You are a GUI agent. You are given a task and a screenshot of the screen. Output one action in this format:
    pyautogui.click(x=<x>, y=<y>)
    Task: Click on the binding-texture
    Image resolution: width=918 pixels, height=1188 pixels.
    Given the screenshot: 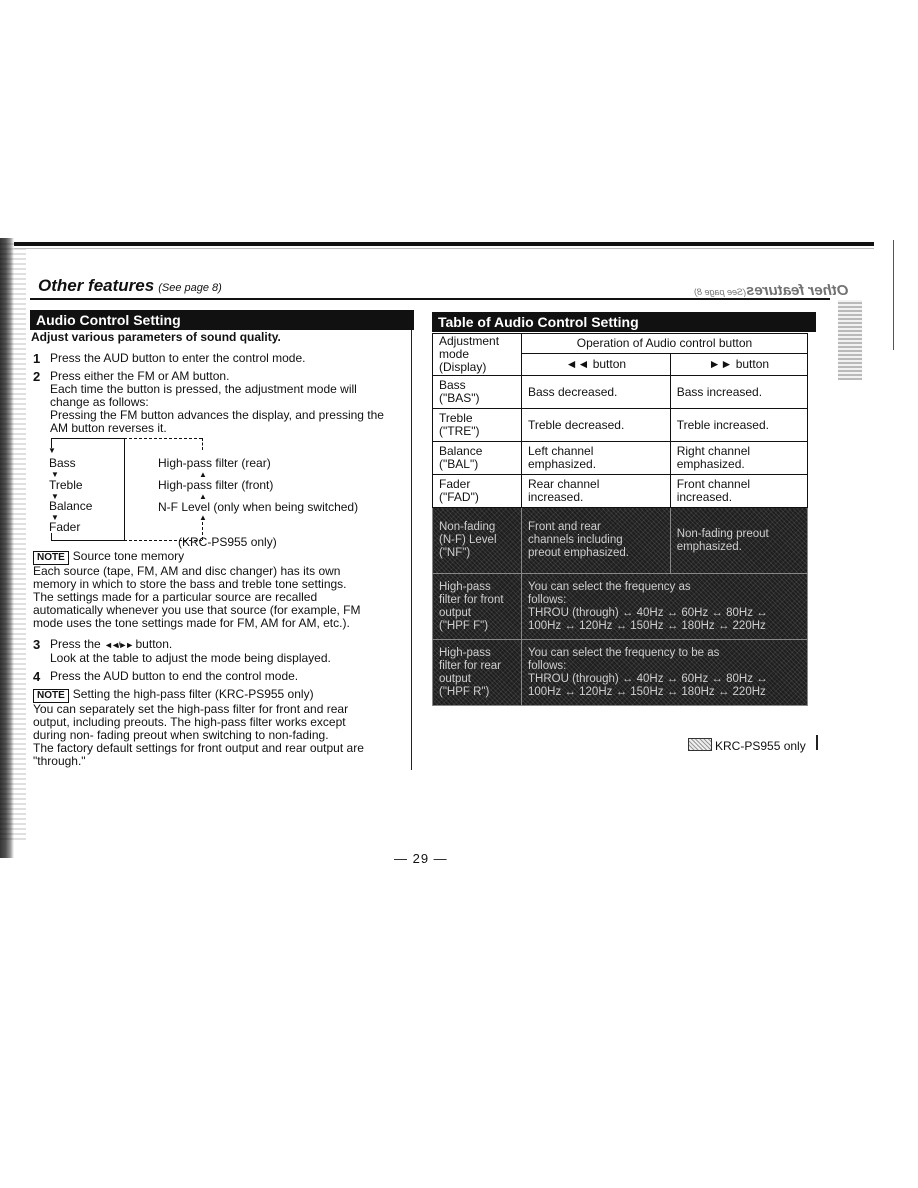 What is the action you would take?
    pyautogui.click(x=13, y=540)
    